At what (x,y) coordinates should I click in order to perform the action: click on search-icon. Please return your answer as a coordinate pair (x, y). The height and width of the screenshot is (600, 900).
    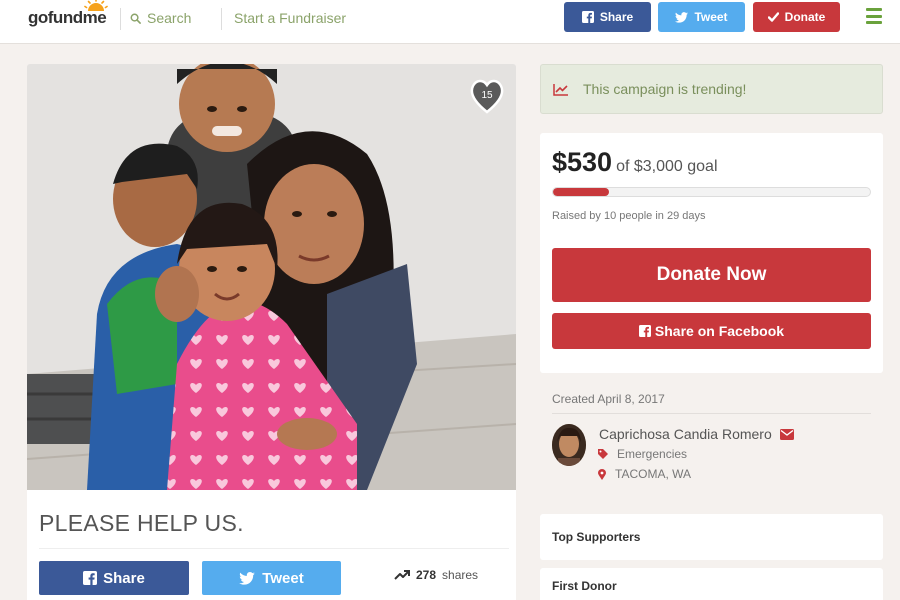
    Looking at the image, I should click on (135, 18).